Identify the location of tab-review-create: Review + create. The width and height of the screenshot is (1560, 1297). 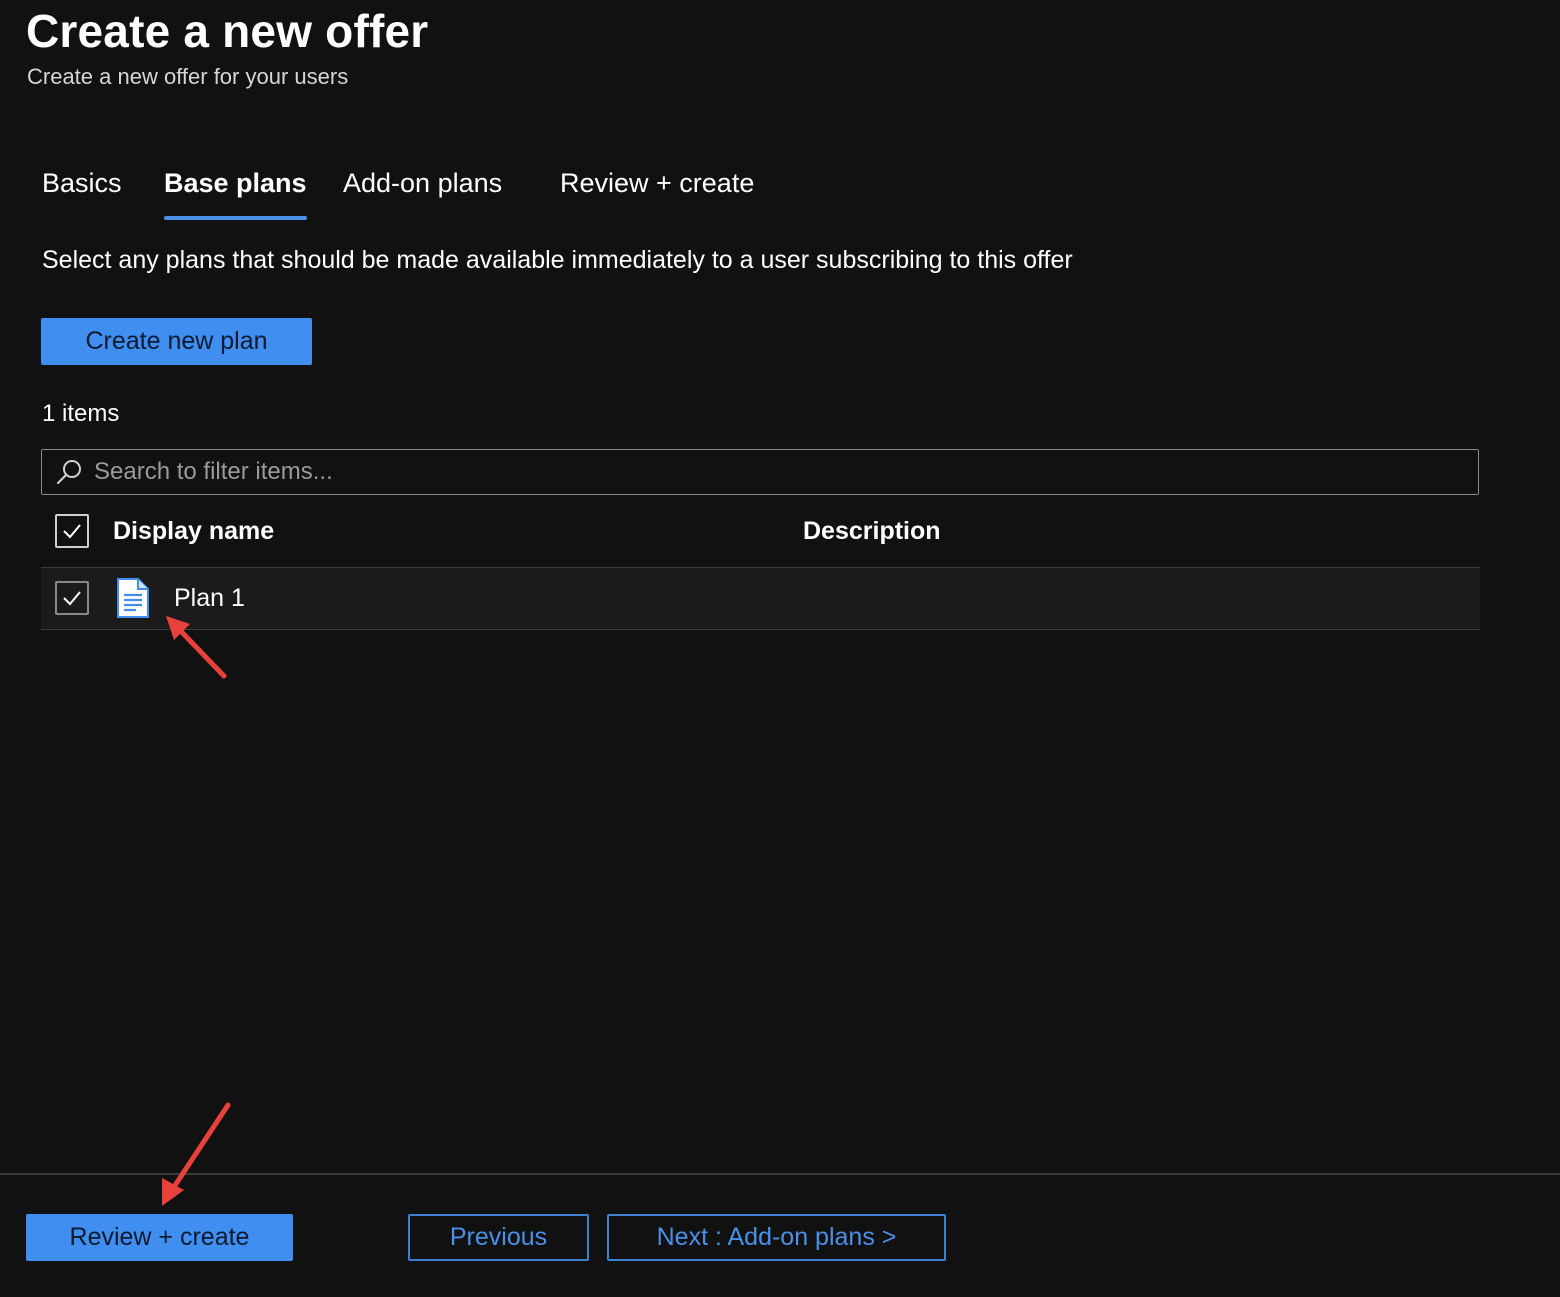
(657, 194).